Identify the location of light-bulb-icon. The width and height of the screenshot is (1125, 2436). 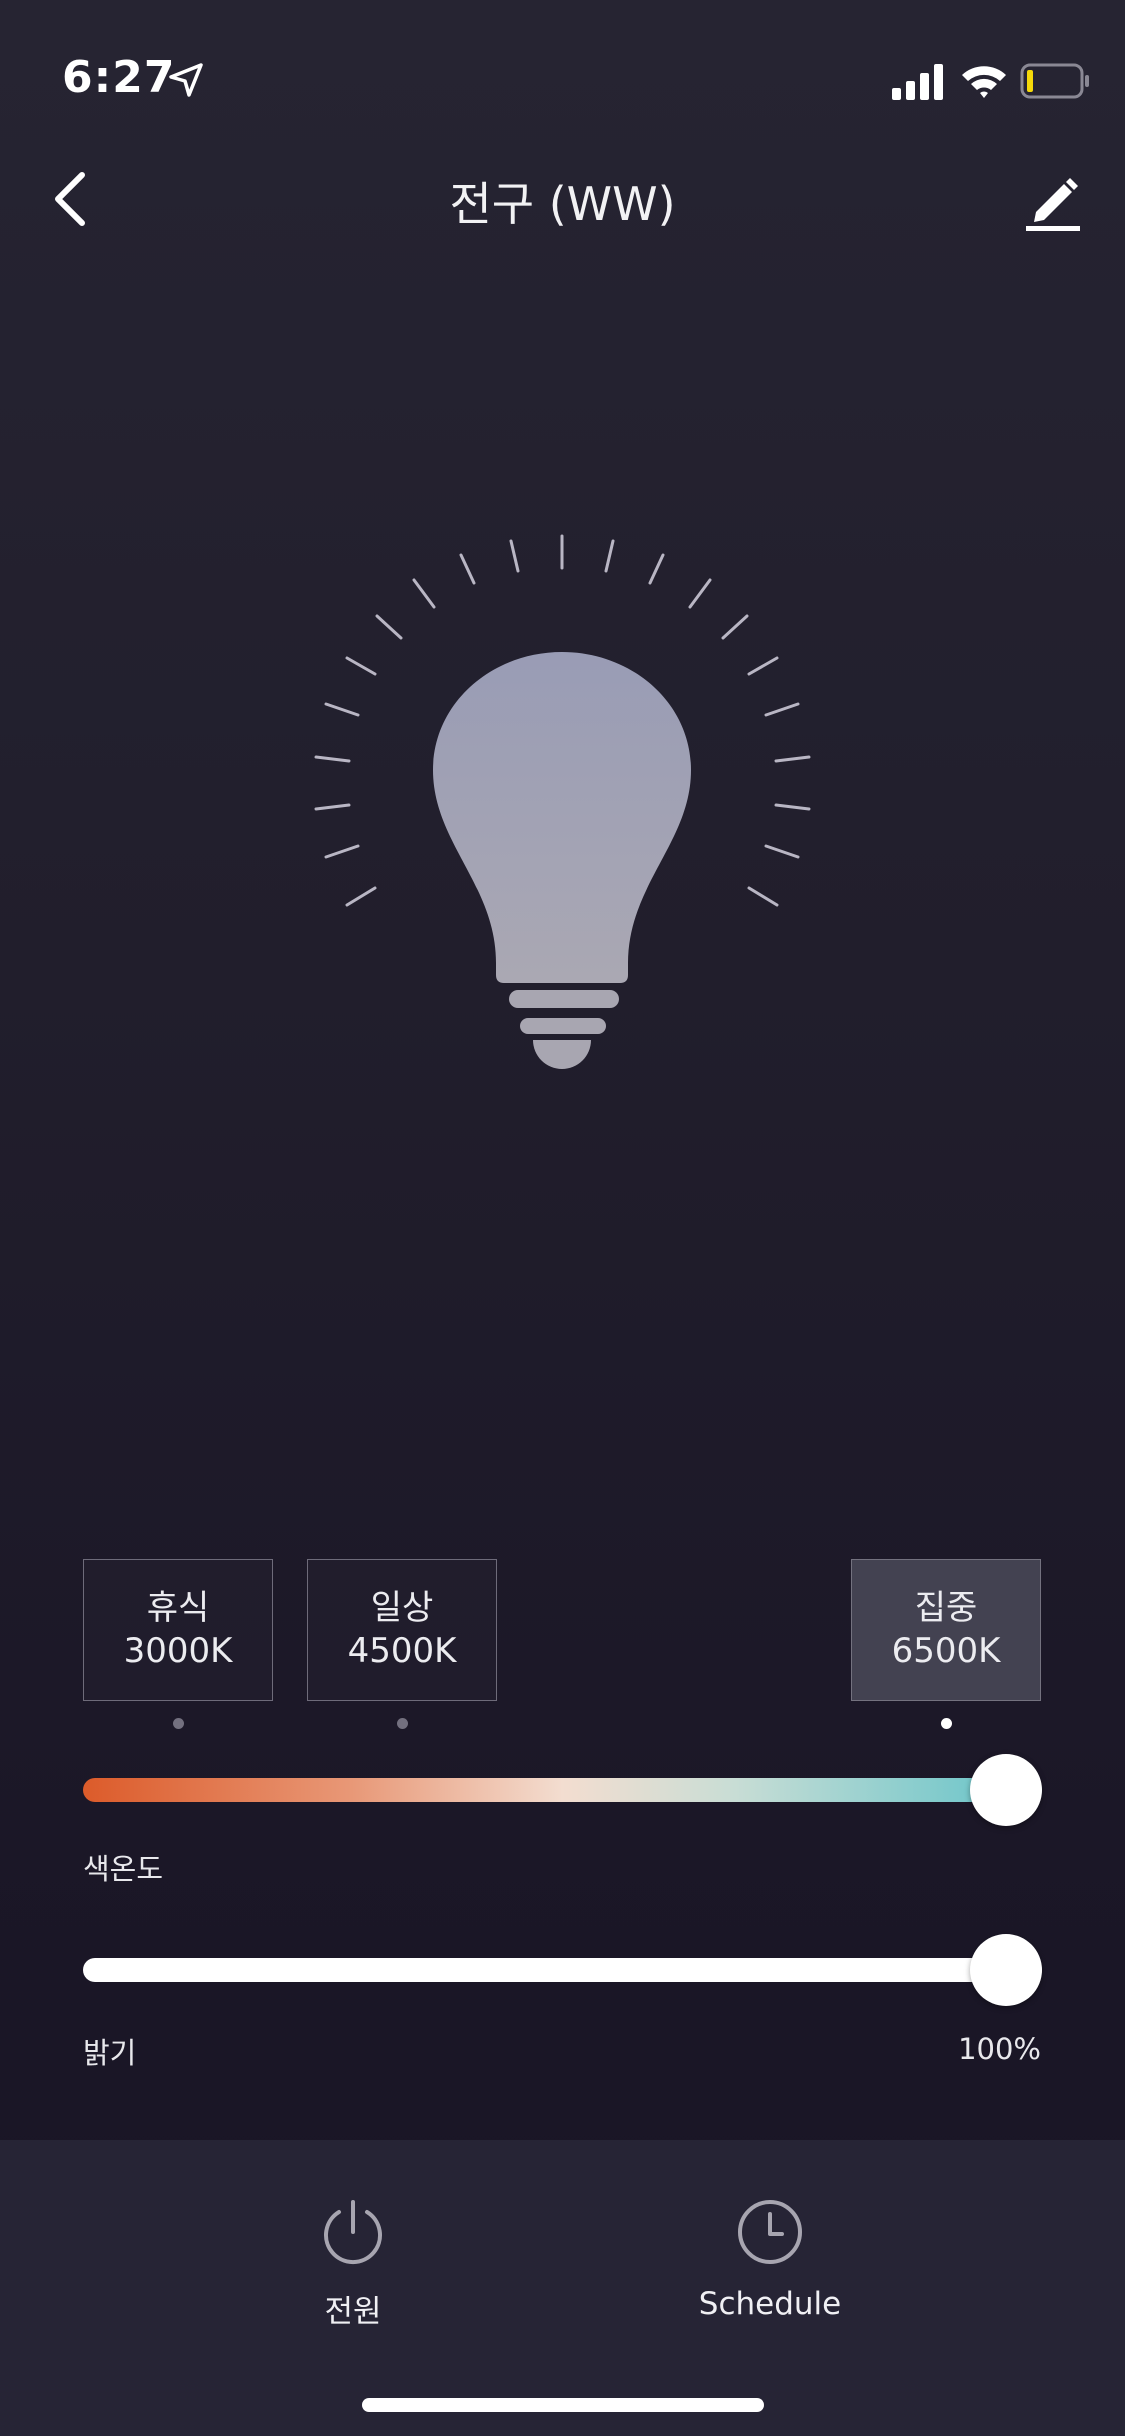
(562, 801).